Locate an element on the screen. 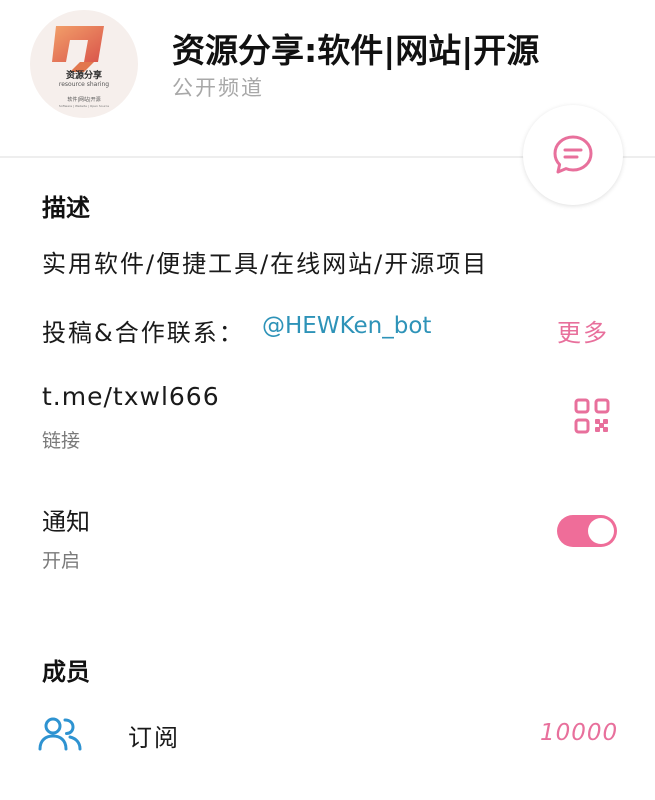  channel-type-label: 公开频道 is located at coordinates (218, 88).